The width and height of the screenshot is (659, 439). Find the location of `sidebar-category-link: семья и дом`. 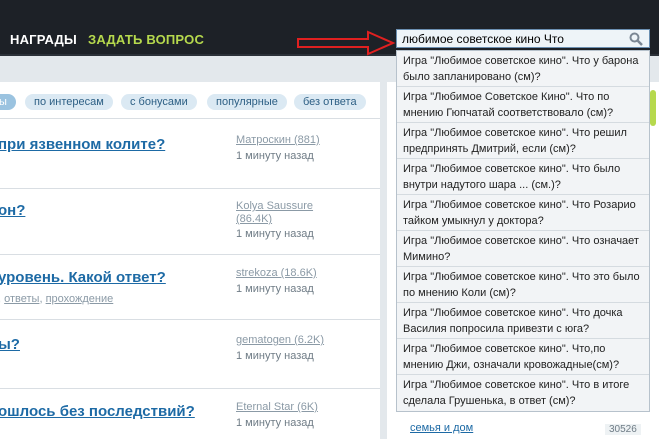

sidebar-category-link: семья и дом is located at coordinates (441, 428).